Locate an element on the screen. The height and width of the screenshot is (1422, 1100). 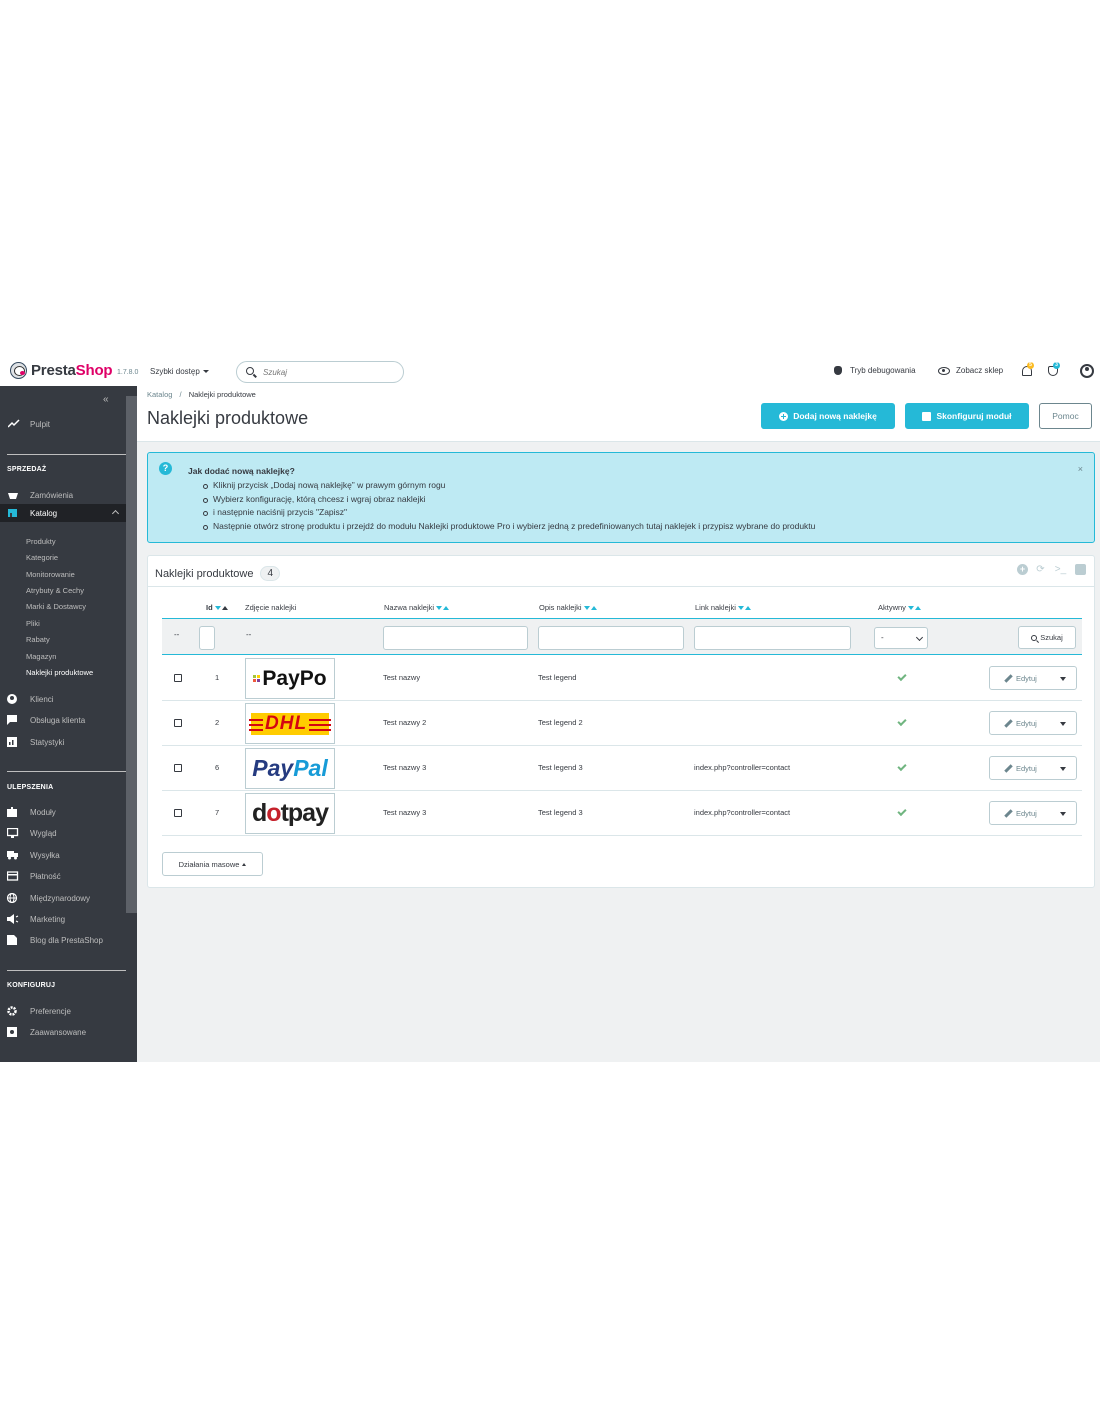
search-button: Szukaj is located at coordinates (1047, 637).